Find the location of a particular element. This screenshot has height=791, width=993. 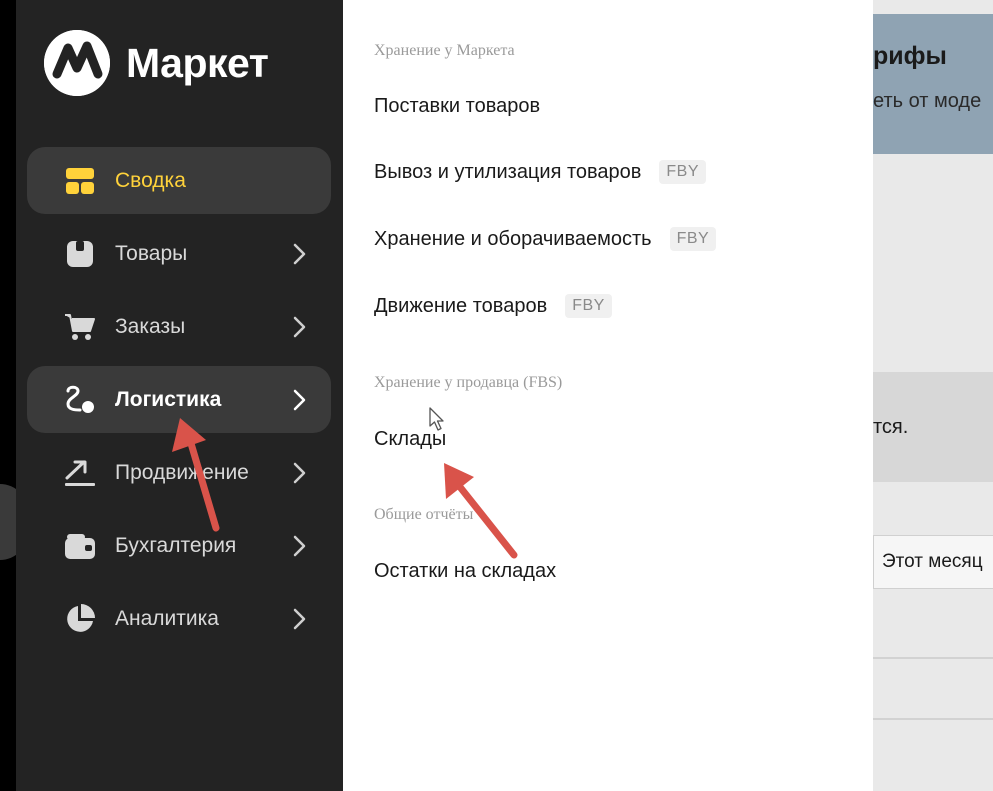

sidebar-item-label: Продвижение is located at coordinates (182, 472).